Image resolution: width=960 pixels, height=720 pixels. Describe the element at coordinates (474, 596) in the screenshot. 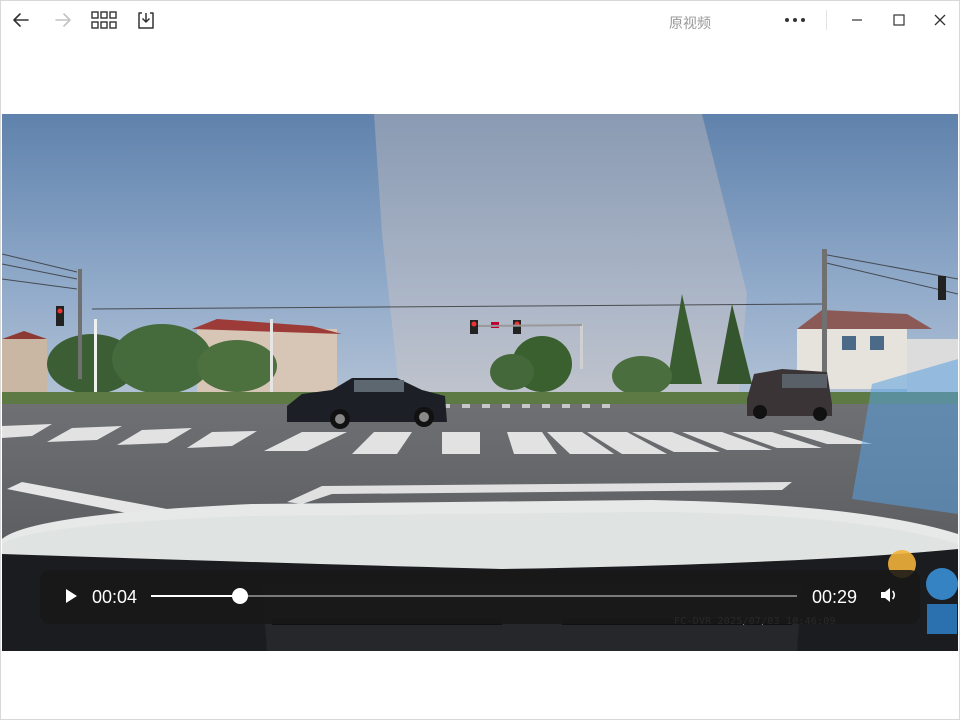

I see `seek-bar` at that location.